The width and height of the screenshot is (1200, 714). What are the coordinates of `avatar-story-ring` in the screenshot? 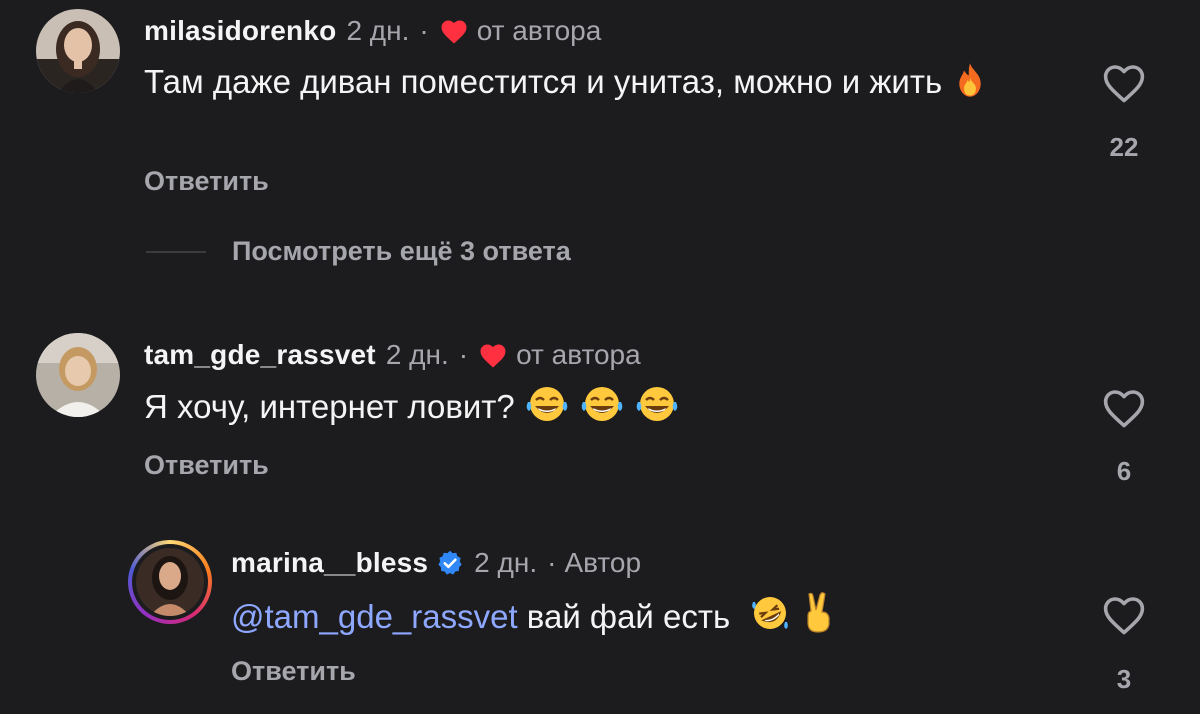 It's located at (170, 582).